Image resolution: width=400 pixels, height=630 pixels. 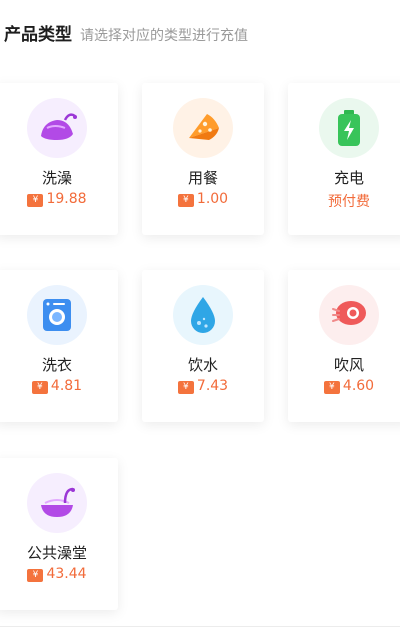 I want to click on product-card-water: 饮水 ¥7.43, so click(x=203, y=346).